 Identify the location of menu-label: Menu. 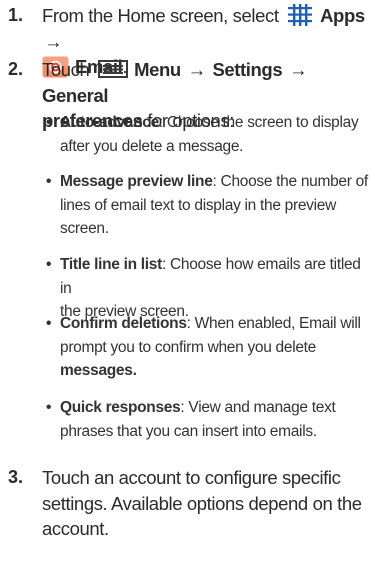
(157, 69).